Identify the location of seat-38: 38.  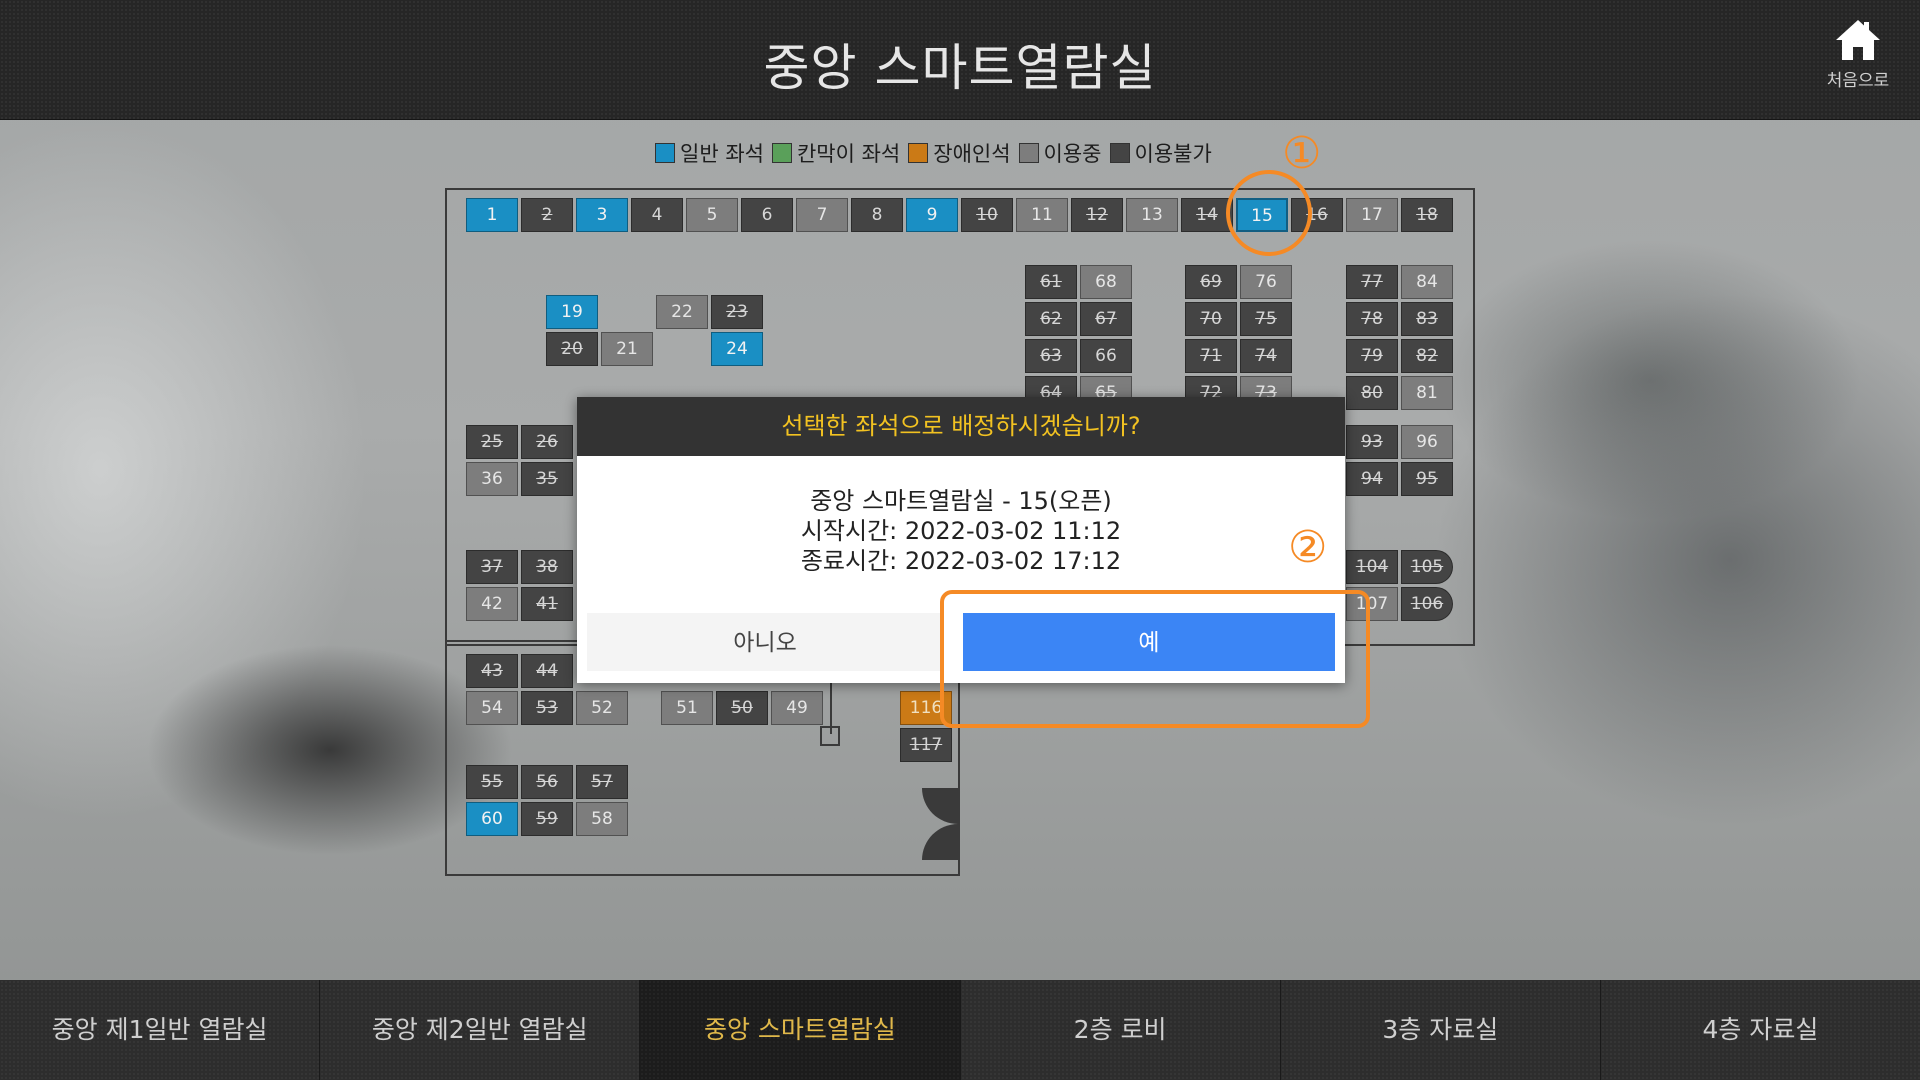
(547, 567).